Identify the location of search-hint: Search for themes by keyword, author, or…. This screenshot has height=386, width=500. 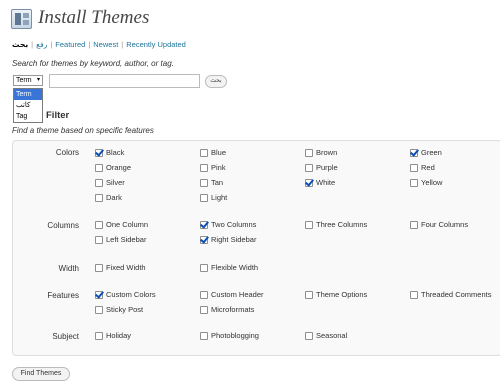
(93, 63).